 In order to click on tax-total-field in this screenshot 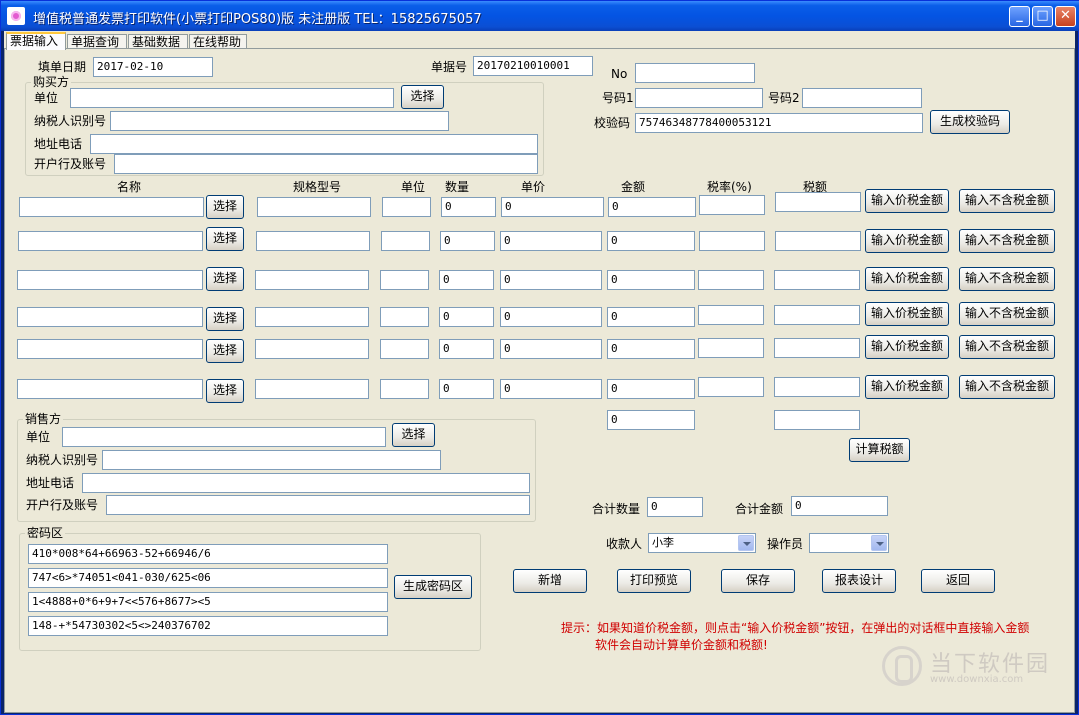, I will do `click(817, 420)`.